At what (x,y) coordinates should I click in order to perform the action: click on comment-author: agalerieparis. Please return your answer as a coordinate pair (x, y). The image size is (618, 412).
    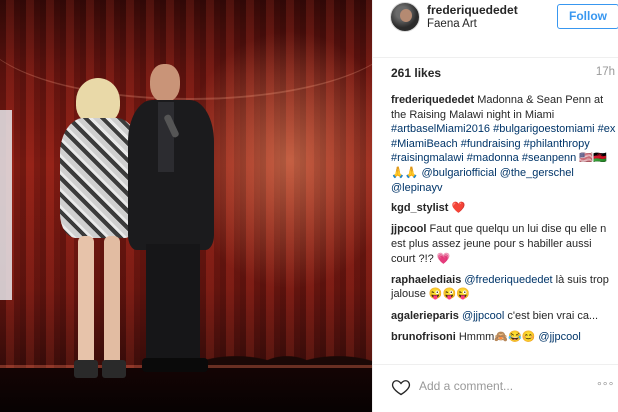
    Looking at the image, I should click on (425, 316).